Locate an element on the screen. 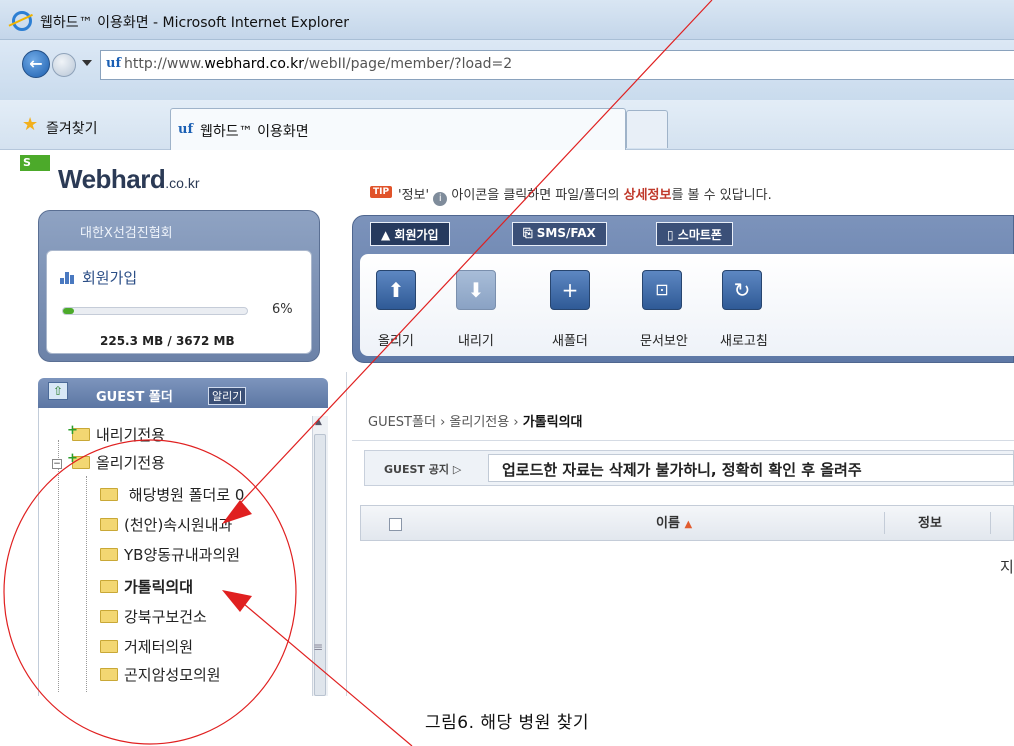  back-button: ← is located at coordinates (36, 64).